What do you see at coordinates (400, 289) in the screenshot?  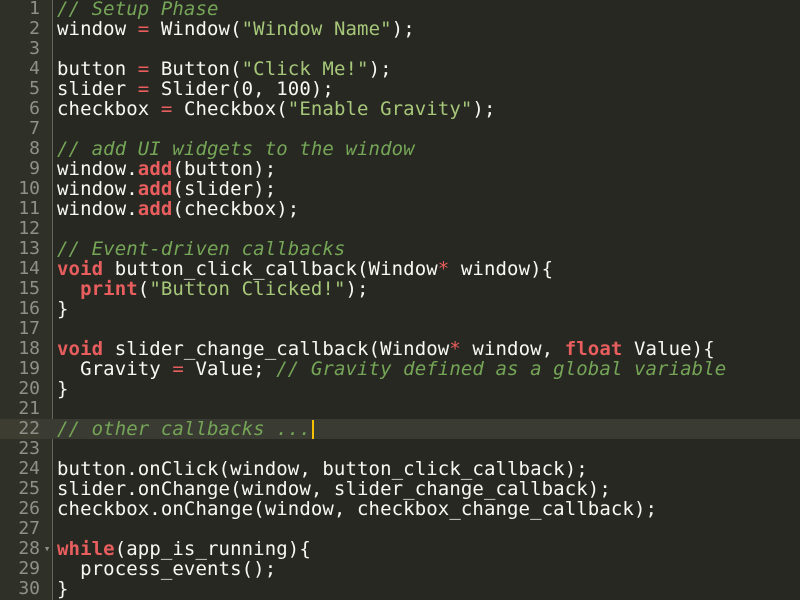 I see `code-line: 15 print("Button Clicked!");` at bounding box center [400, 289].